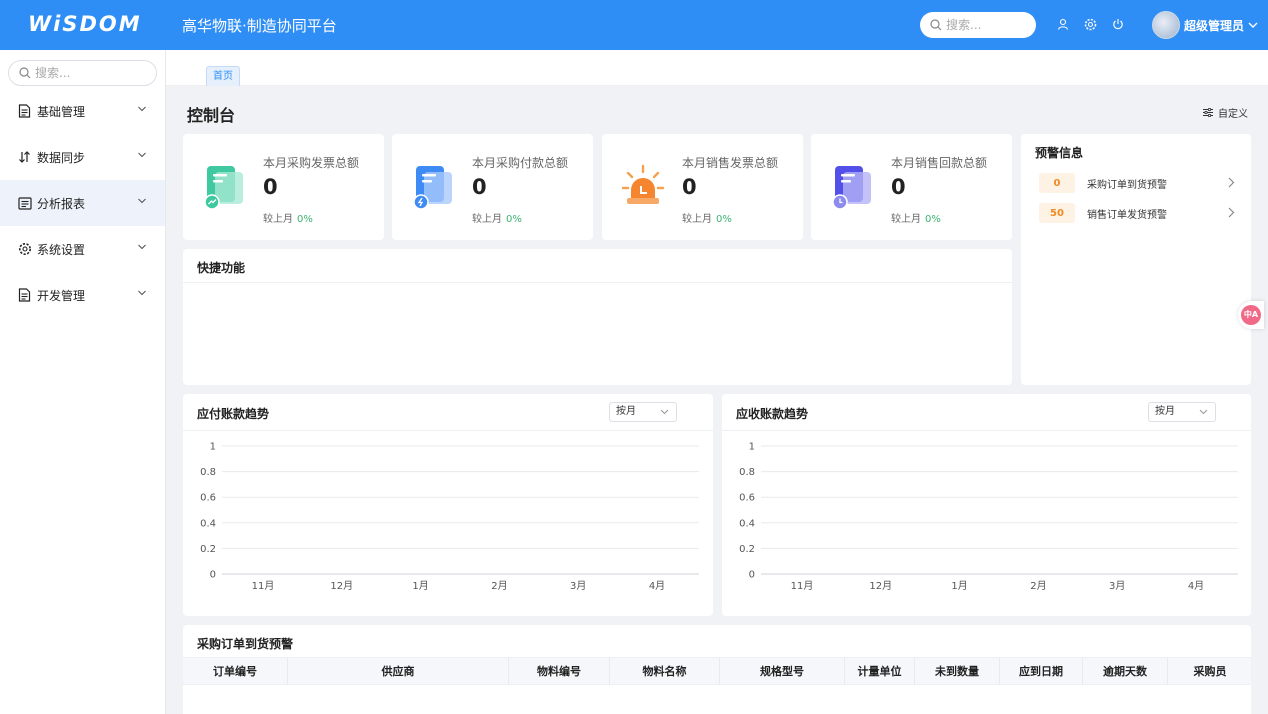  What do you see at coordinates (1057, 213) in the screenshot?
I see `alert-count-badge: 50` at bounding box center [1057, 213].